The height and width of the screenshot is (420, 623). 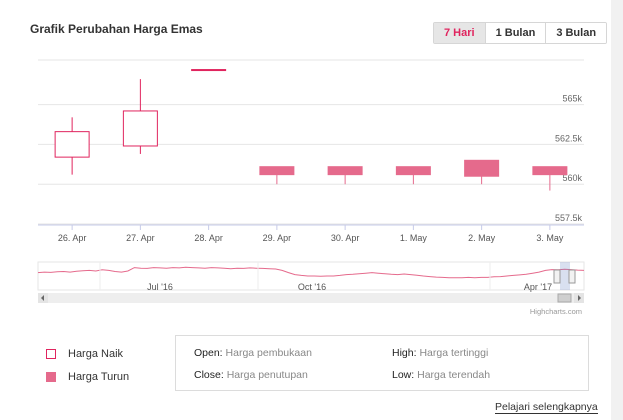 I want to click on x-tick-label: 3. May, so click(x=550, y=238).